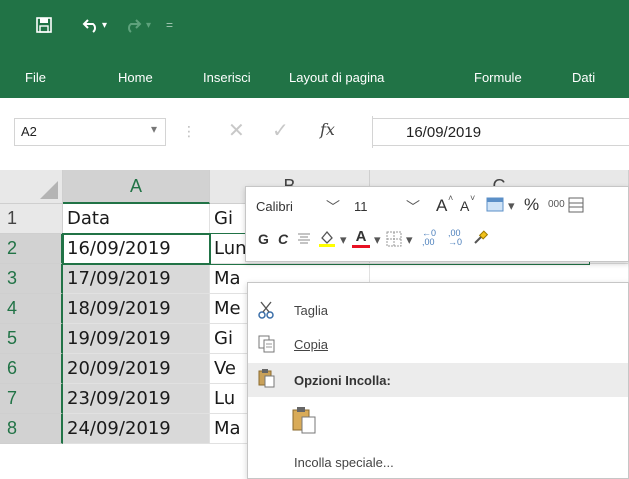 This screenshot has height=479, width=629. Describe the element at coordinates (314, 26) in the screenshot. I see `quick-access-toolbar: ▾ ▾ =` at that location.